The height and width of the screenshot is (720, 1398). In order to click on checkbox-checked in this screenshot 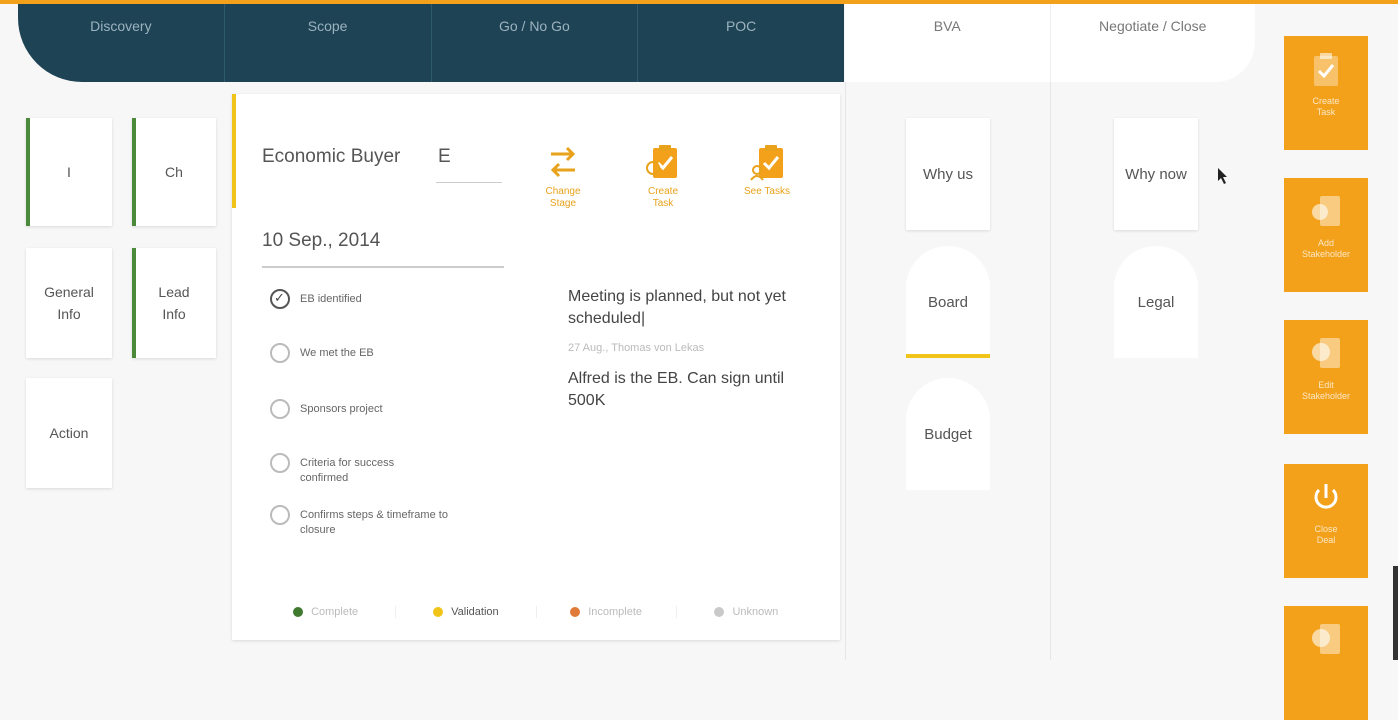, I will do `click(280, 299)`.